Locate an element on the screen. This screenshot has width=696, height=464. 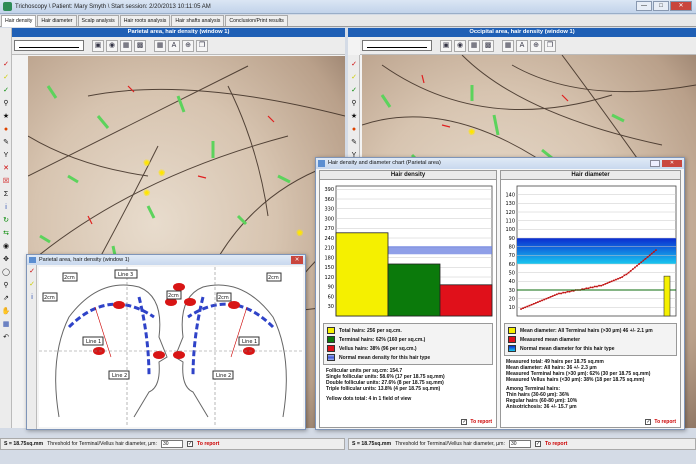
y-tick-label: 150 is located at coordinates (329, 268).